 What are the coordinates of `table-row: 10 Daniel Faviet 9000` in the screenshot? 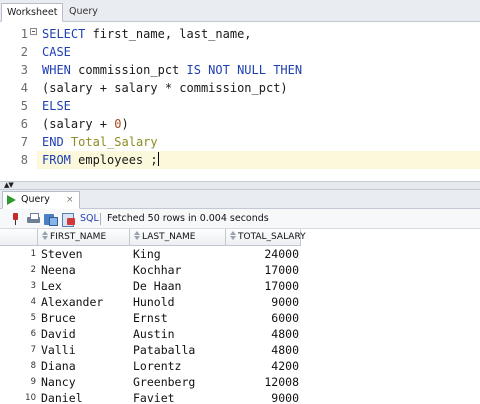 It's located at (240, 397).